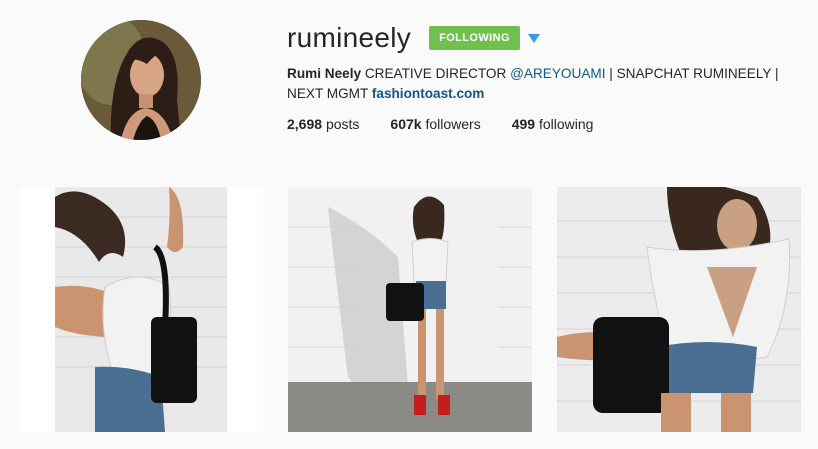 The height and width of the screenshot is (449, 818). What do you see at coordinates (324, 73) in the screenshot?
I see `bio-name: Rumi Neely` at bounding box center [324, 73].